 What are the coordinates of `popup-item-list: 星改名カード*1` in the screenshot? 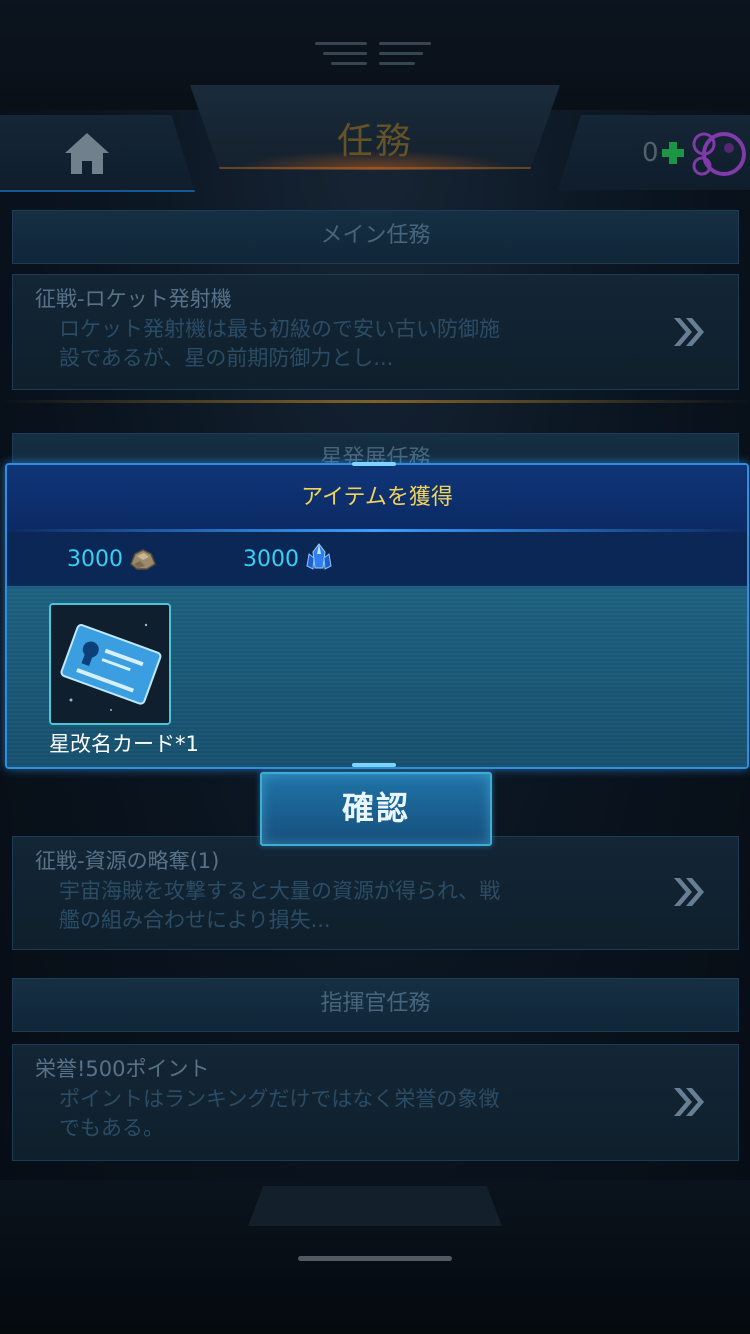 It's located at (377, 676).